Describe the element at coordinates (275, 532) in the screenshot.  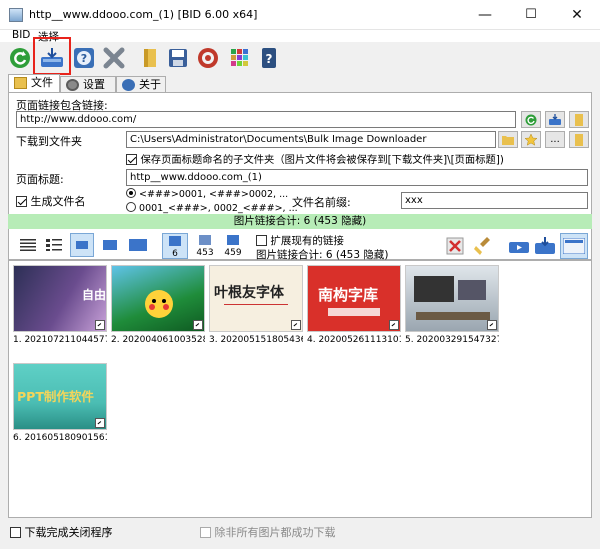
I see `delete-unless-label: 除非所有图片都成功下载` at that location.